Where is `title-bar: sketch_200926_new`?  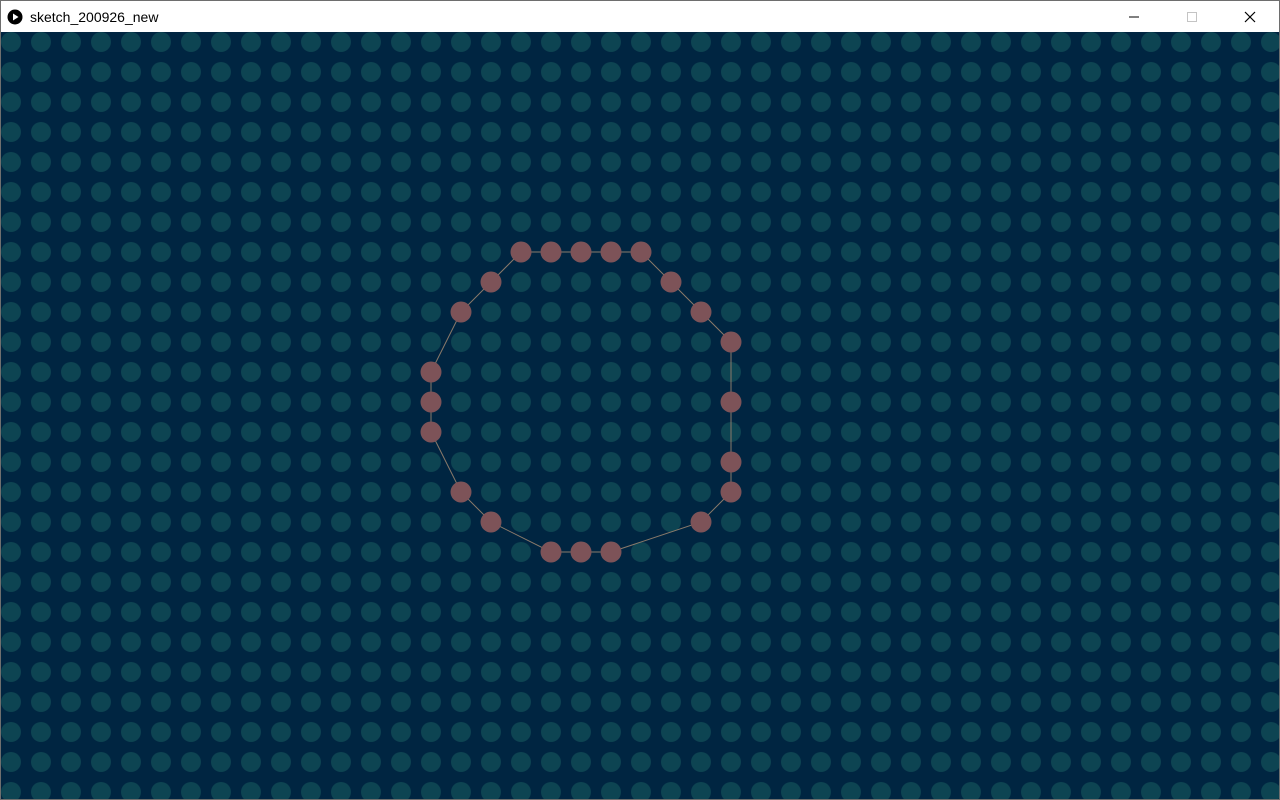 title-bar: sketch_200926_new is located at coordinates (640, 16).